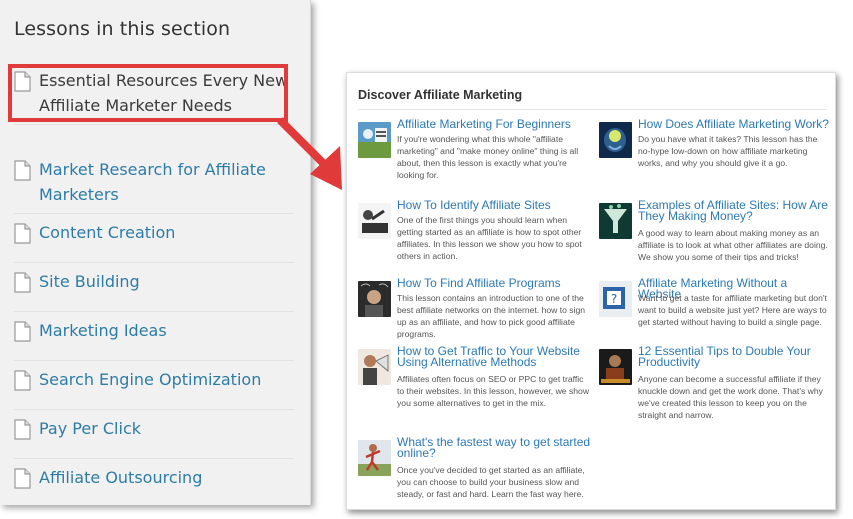  I want to click on thinking-thumbnail, so click(374, 299).